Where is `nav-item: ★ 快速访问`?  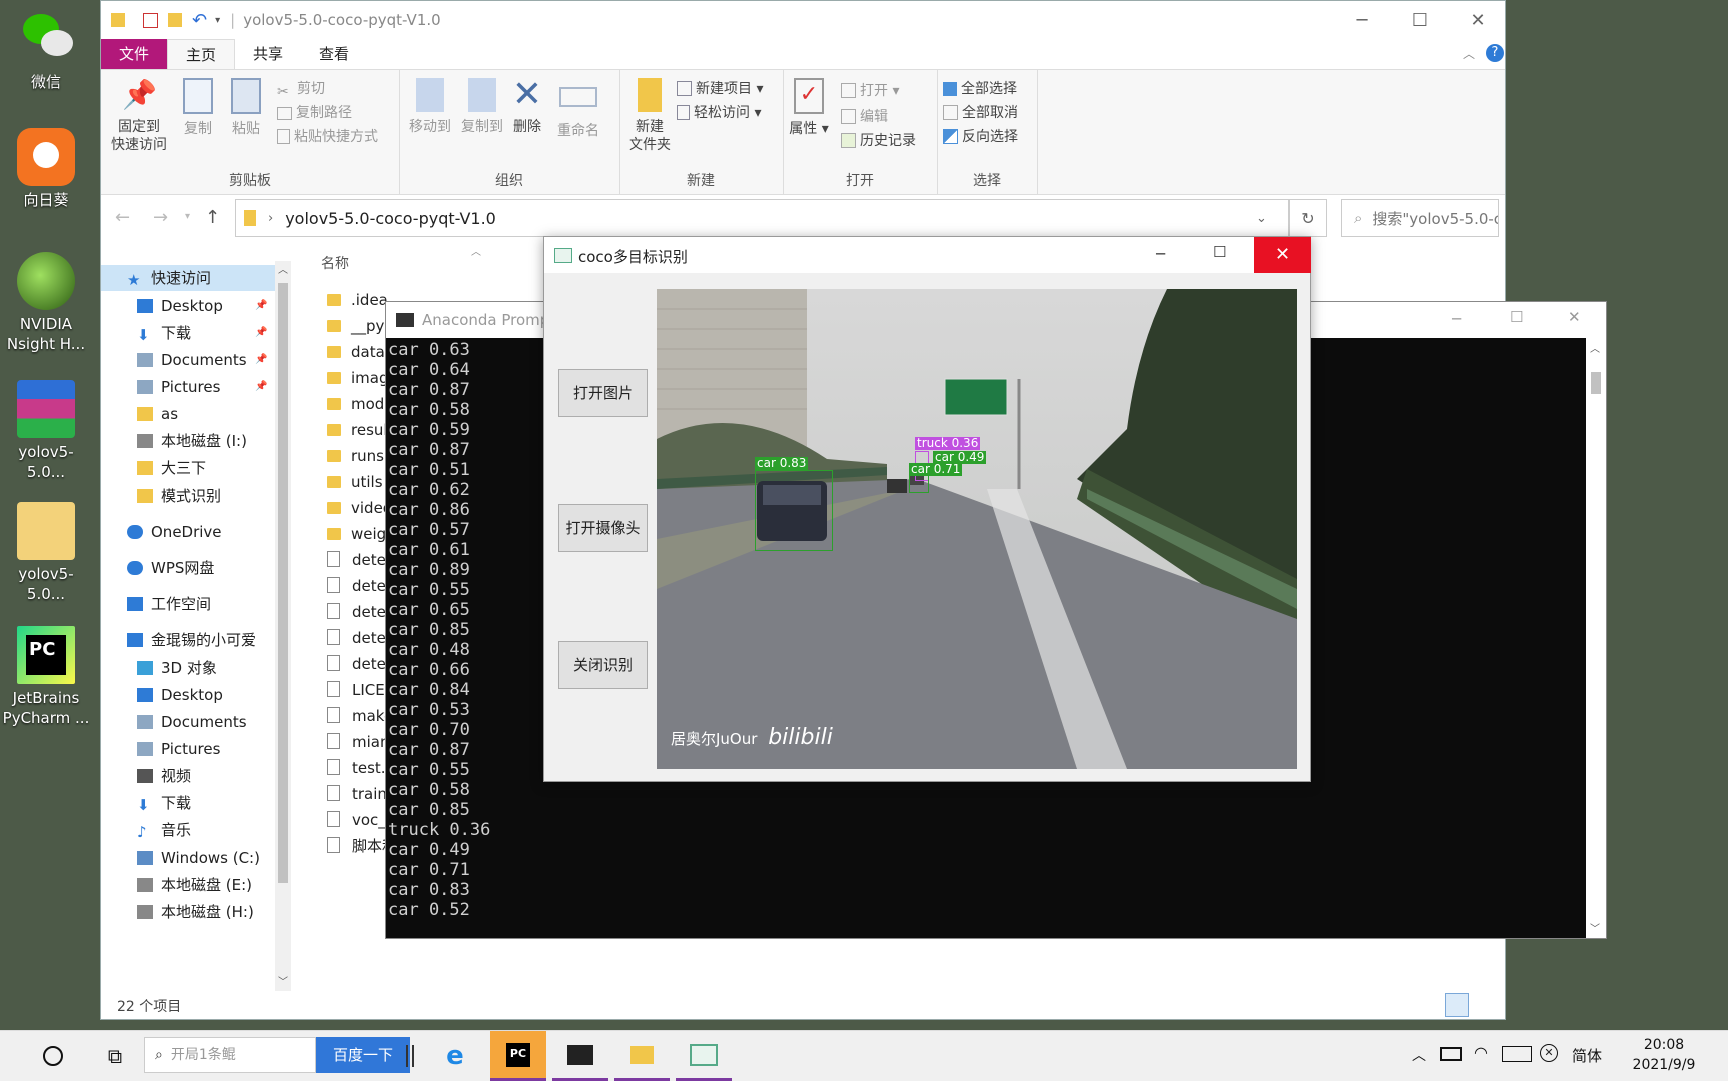 nav-item: ★ 快速访问 is located at coordinates (169, 278).